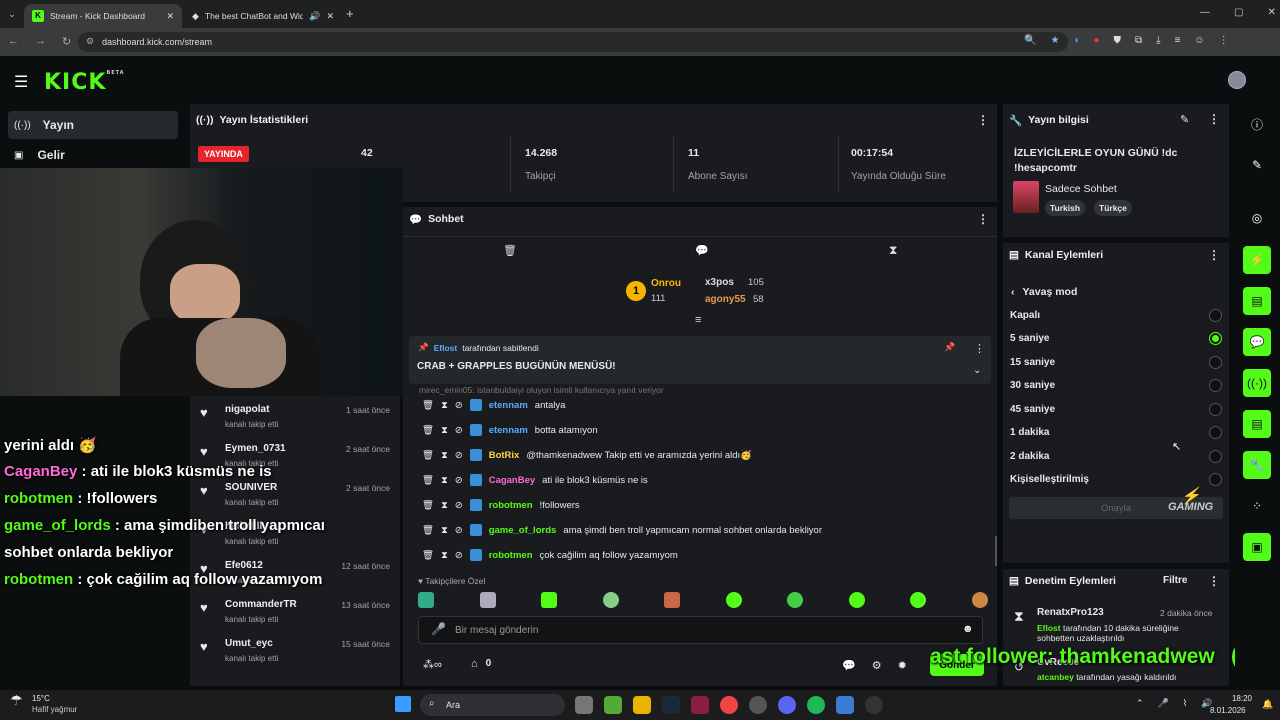  Describe the element at coordinates (1116, 339) in the screenshot. I see `slow-mode-option: 5 saniye` at that location.